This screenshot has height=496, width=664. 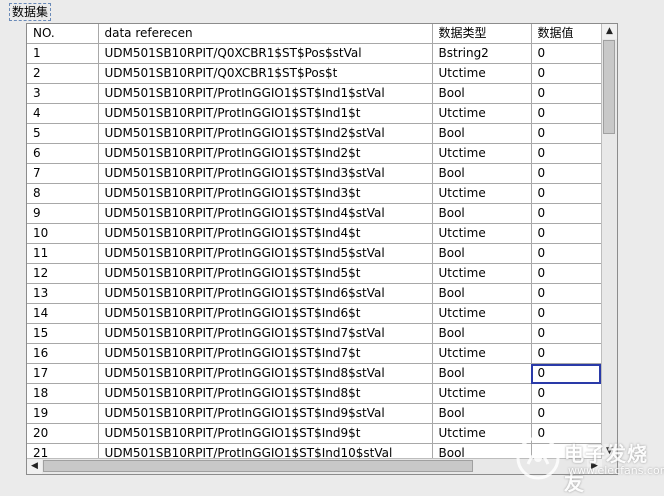 What do you see at coordinates (265, 373) in the screenshot?
I see `cell-data-reference: UDM501SB10RPIT/ProtInGGIO1$ST$Ind8$stVal` at bounding box center [265, 373].